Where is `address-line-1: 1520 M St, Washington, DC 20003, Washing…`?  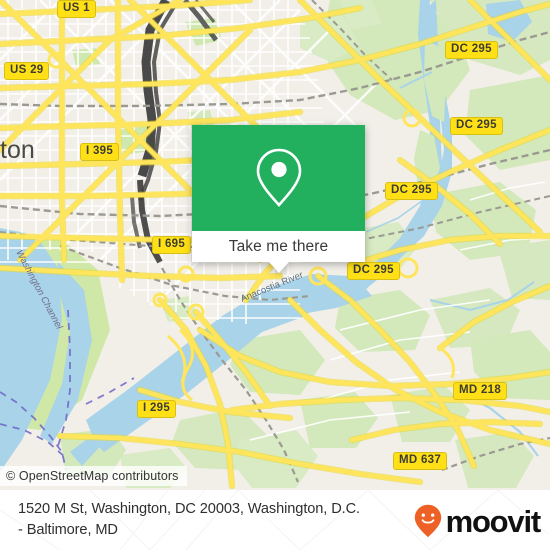
address-line-1: 1520 M St, Washington, DC 20003, Washing… is located at coordinates (189, 509).